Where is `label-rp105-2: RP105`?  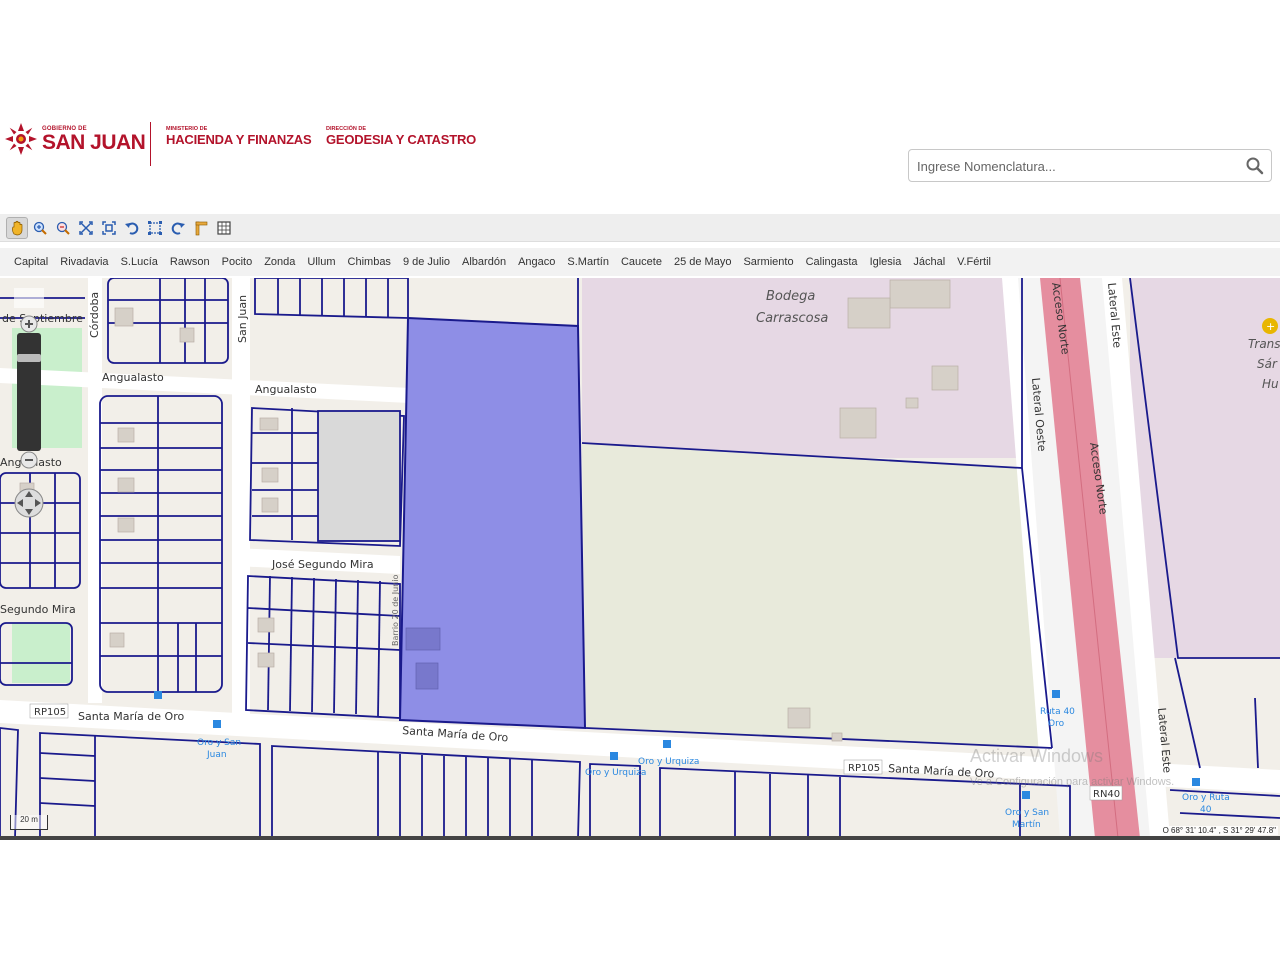 label-rp105-2: RP105 is located at coordinates (864, 768).